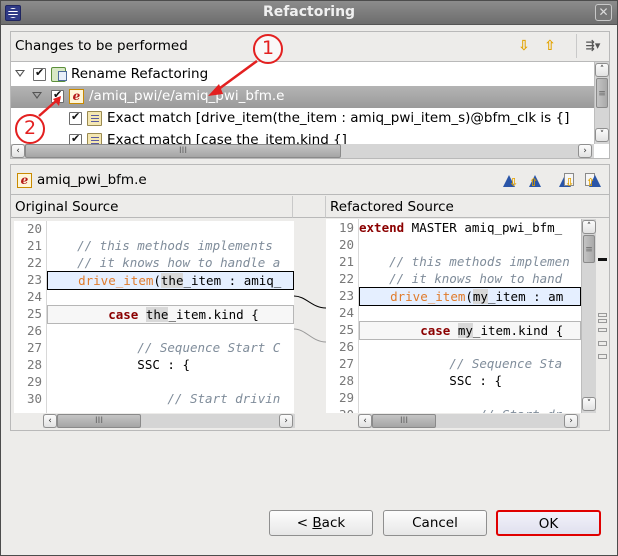 The image size is (618, 556). What do you see at coordinates (148, 88) in the screenshot?
I see `annotation-arrows` at bounding box center [148, 88].